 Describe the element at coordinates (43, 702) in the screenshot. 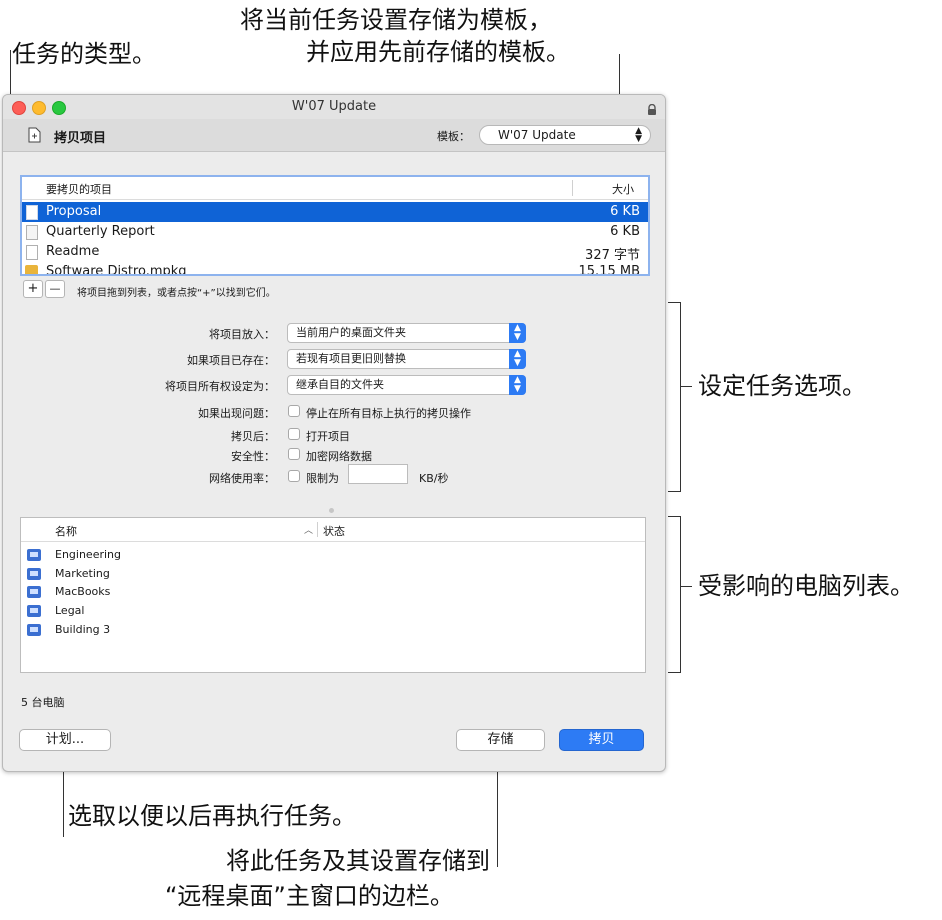

I see `computer-count: 5 台电脑` at that location.